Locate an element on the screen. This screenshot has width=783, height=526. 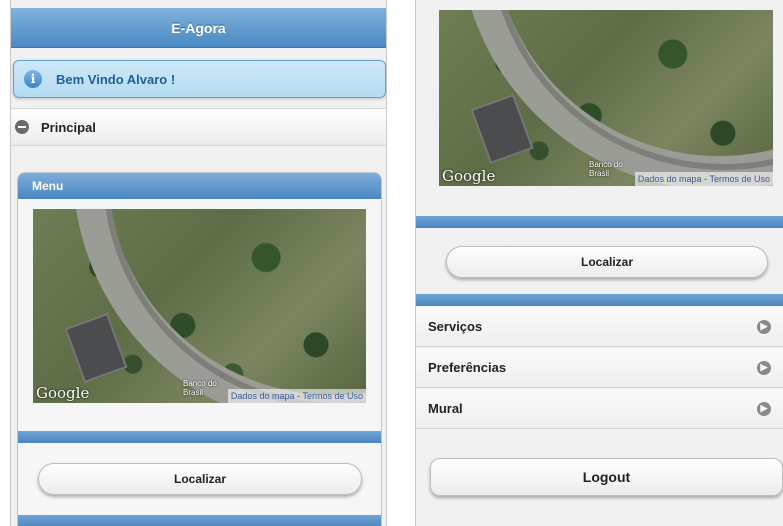
welcome-text: Bem Vindo Alvaro ! is located at coordinates (116, 79).